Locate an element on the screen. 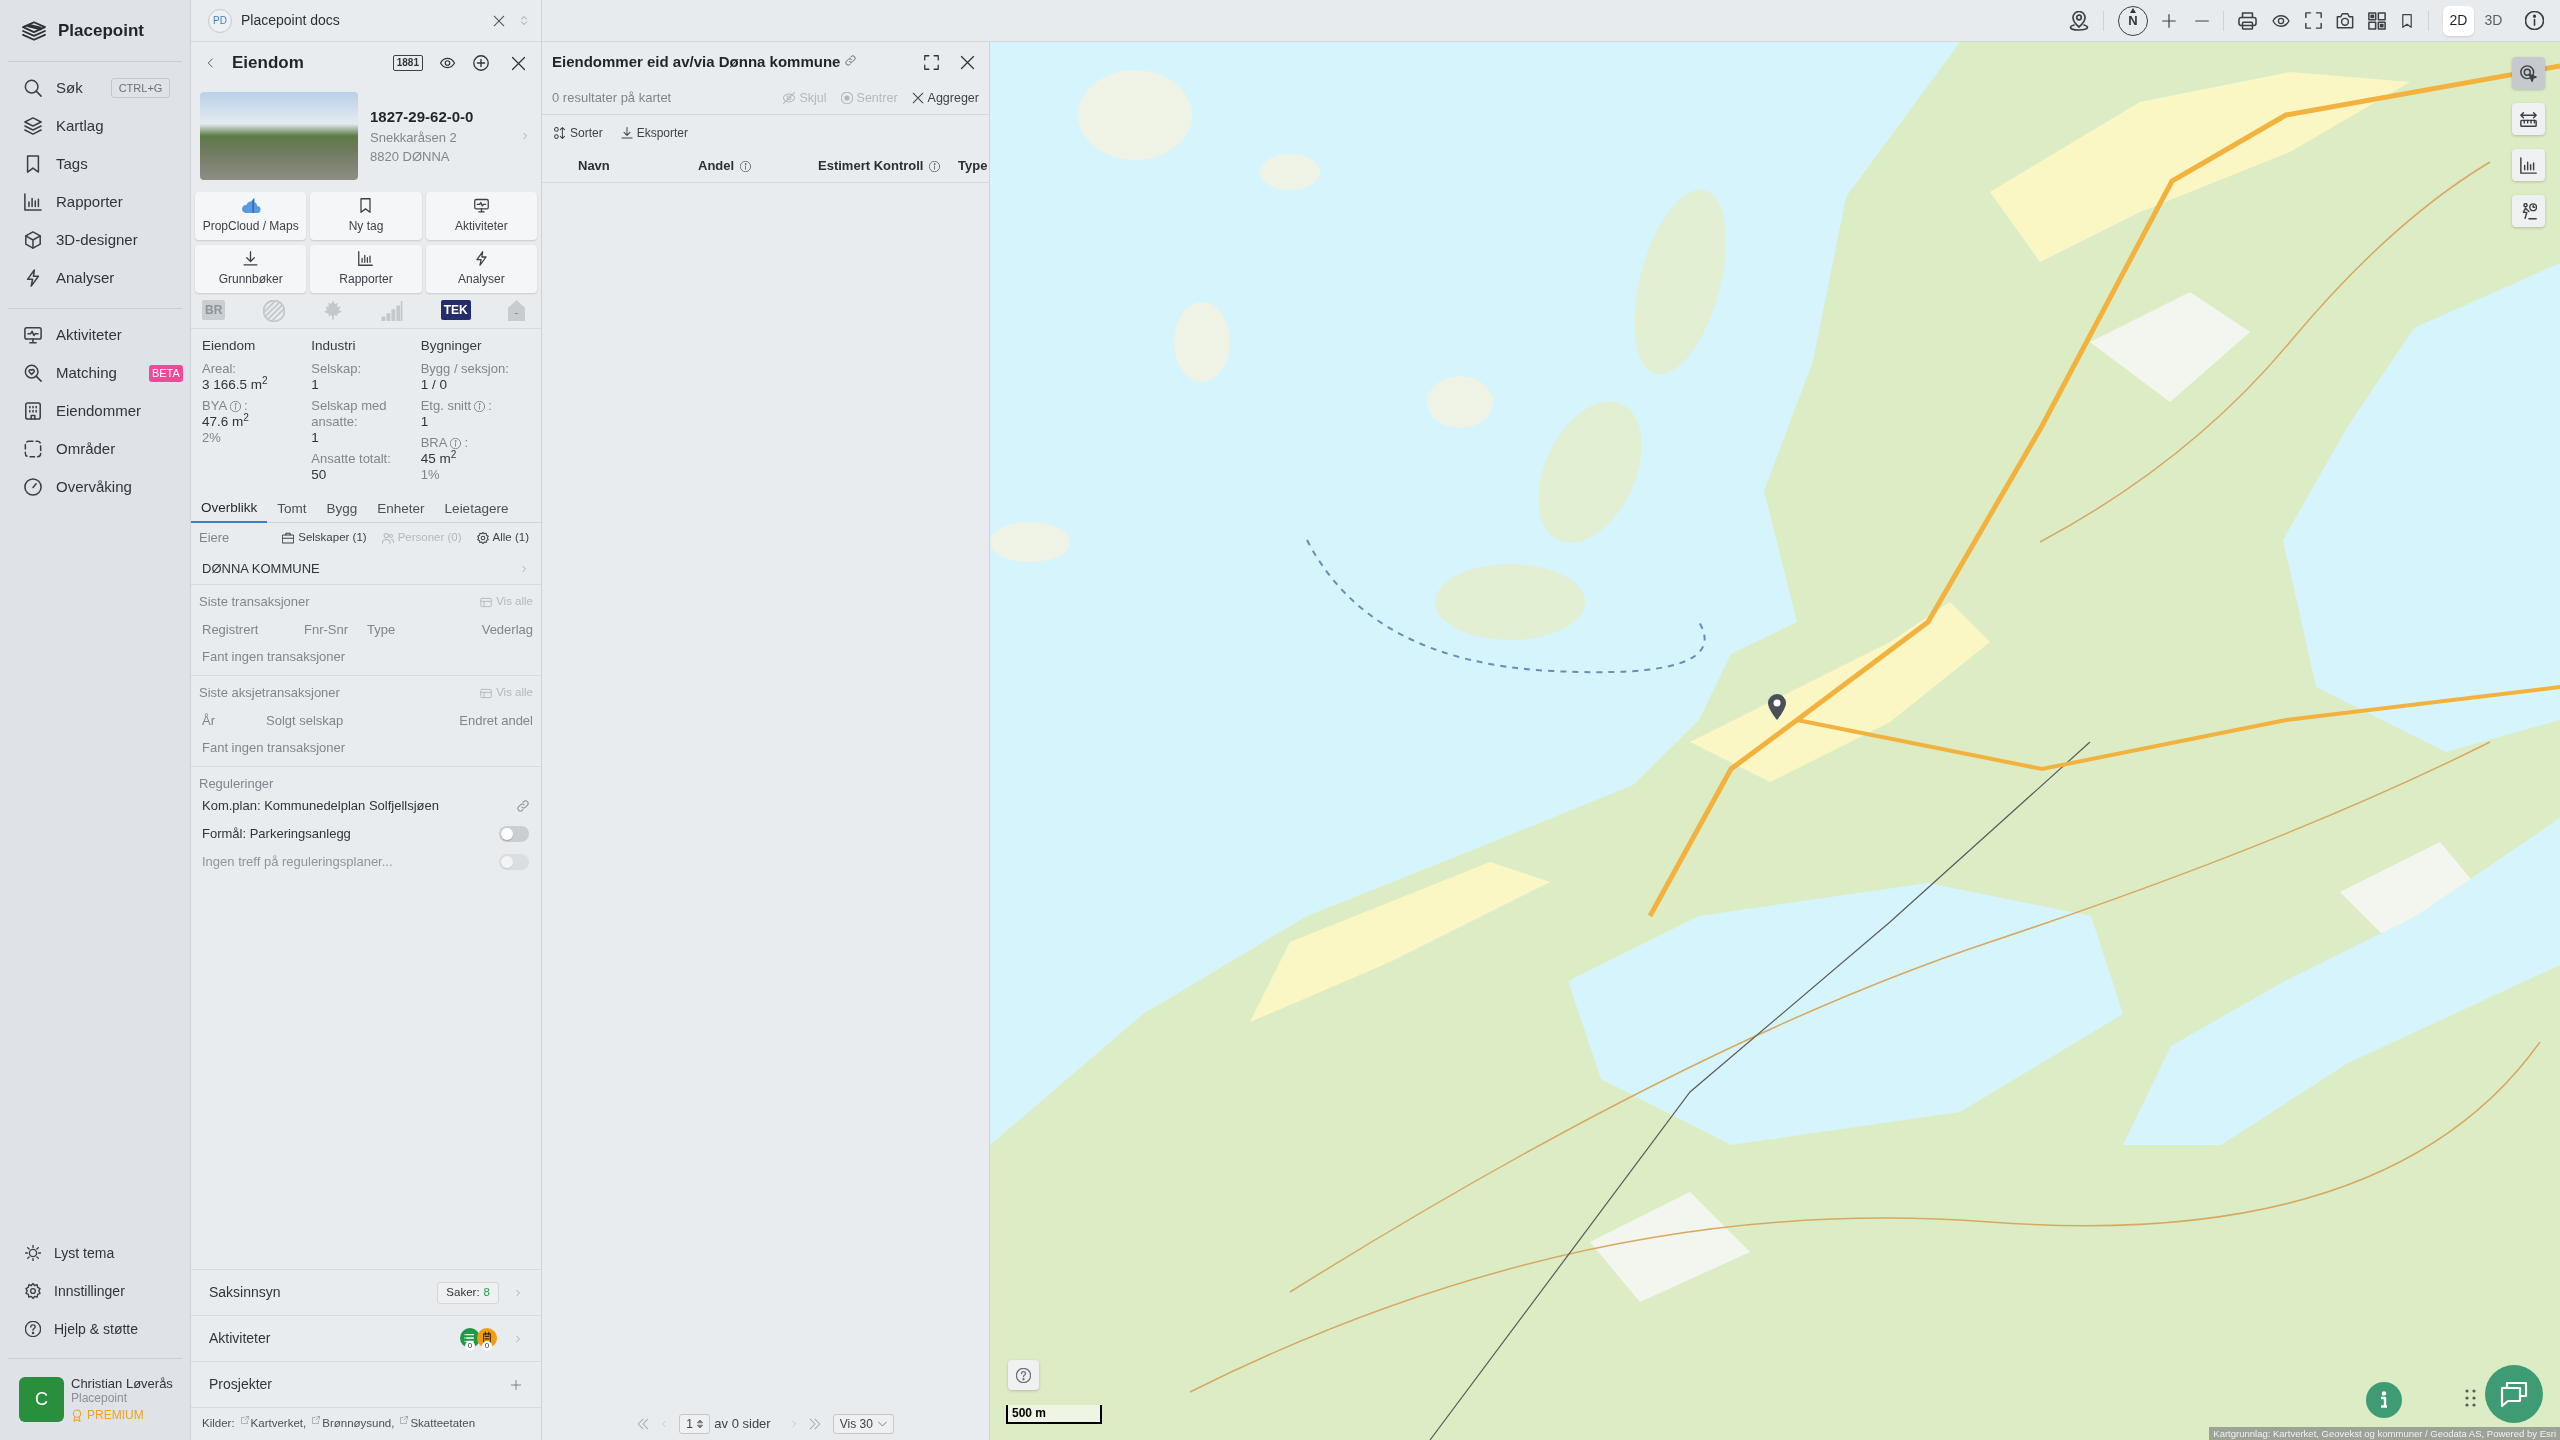 This screenshot has height=1440, width=2560. location-pin-icon is located at coordinates (1777, 707).